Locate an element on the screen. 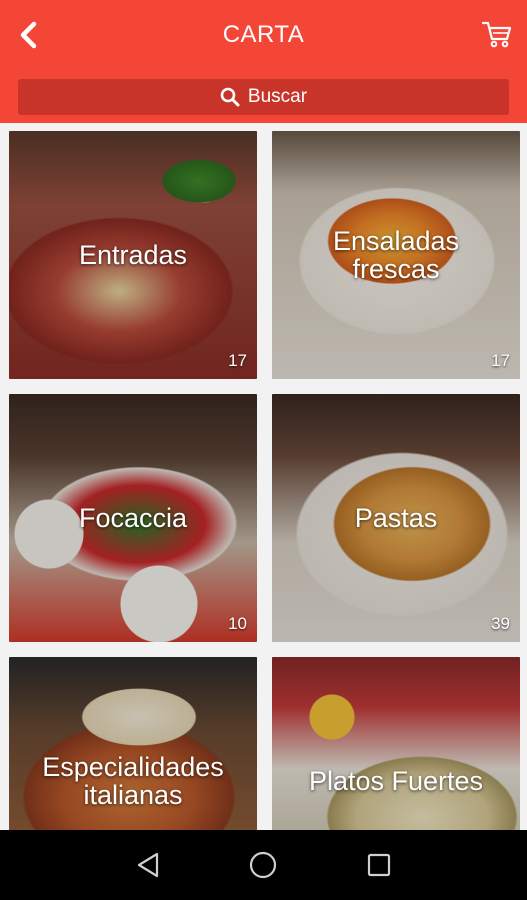 The image size is (527, 900). page-title: CARTA is located at coordinates (263, 34).